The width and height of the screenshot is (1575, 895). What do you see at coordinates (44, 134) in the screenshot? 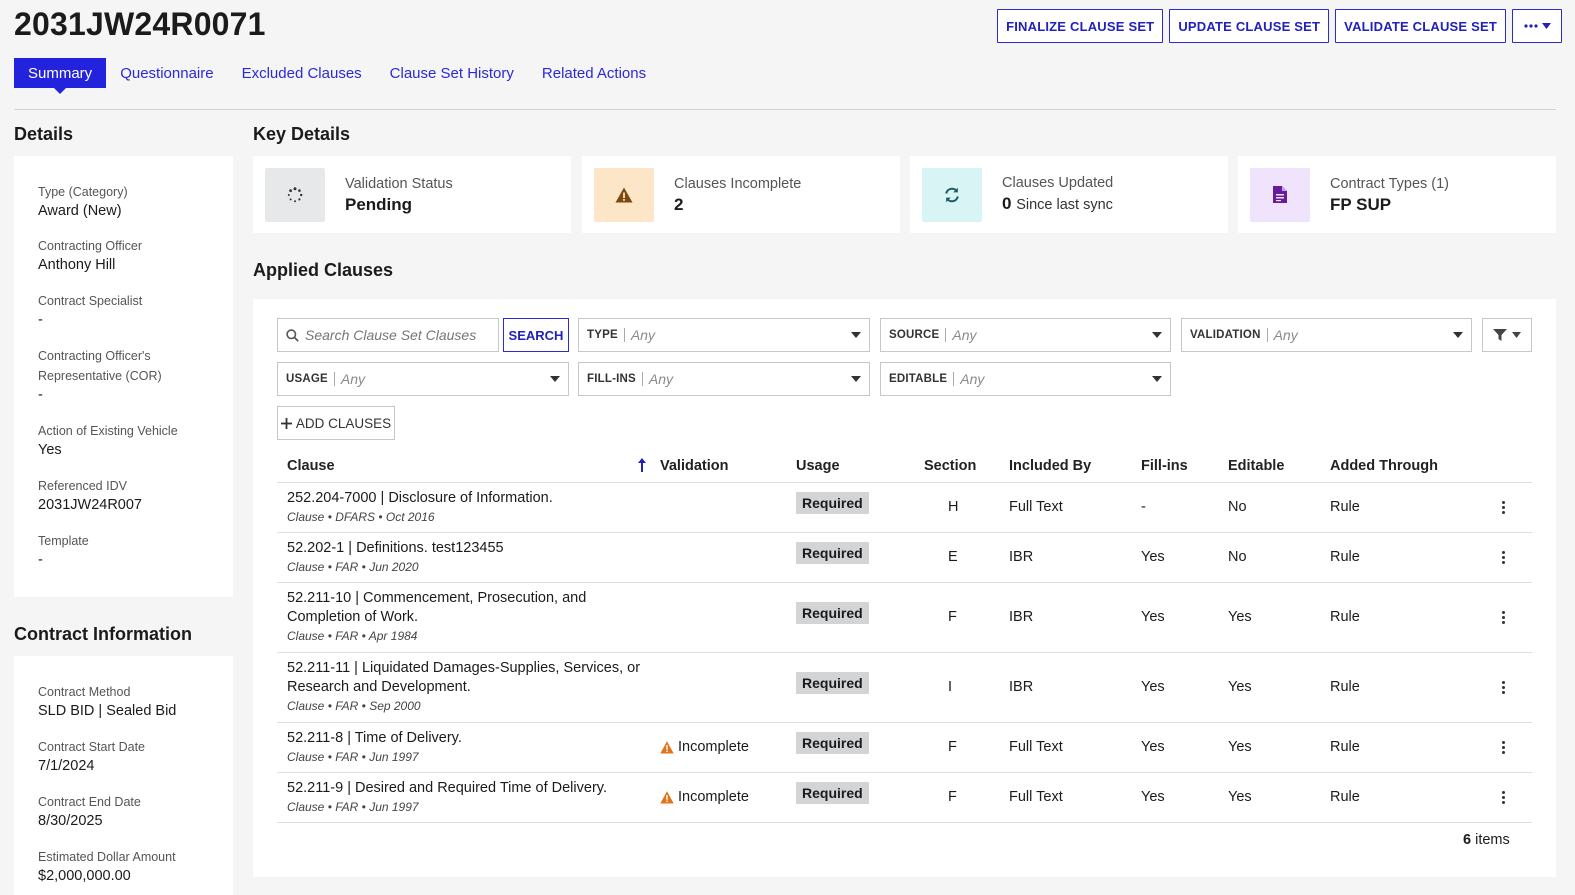
I see `details-heading: Details` at bounding box center [44, 134].